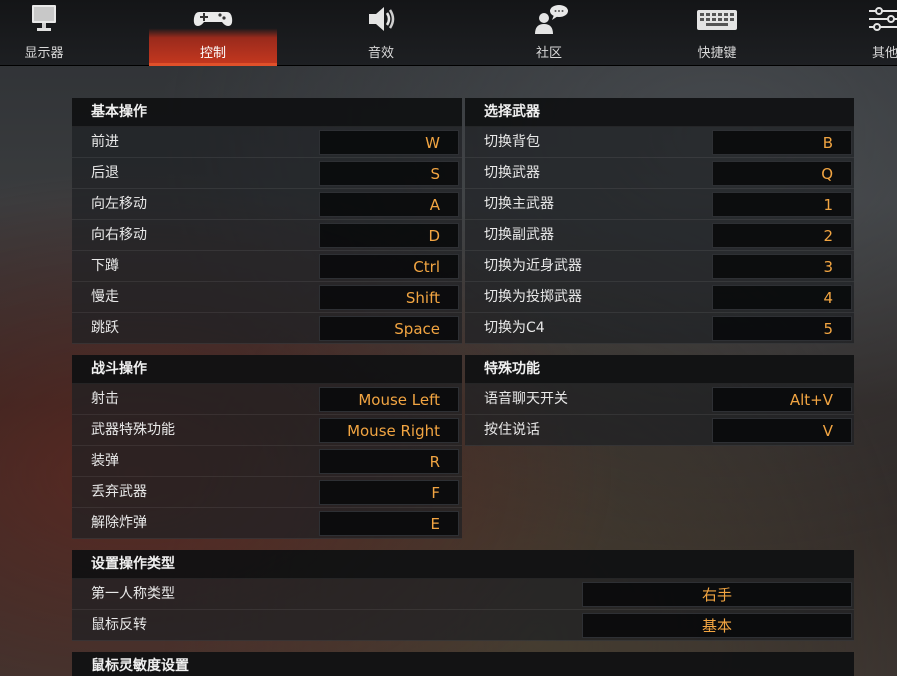 This screenshot has width=897, height=676. What do you see at coordinates (389, 173) in the screenshot?
I see `keybind-button: S` at bounding box center [389, 173].